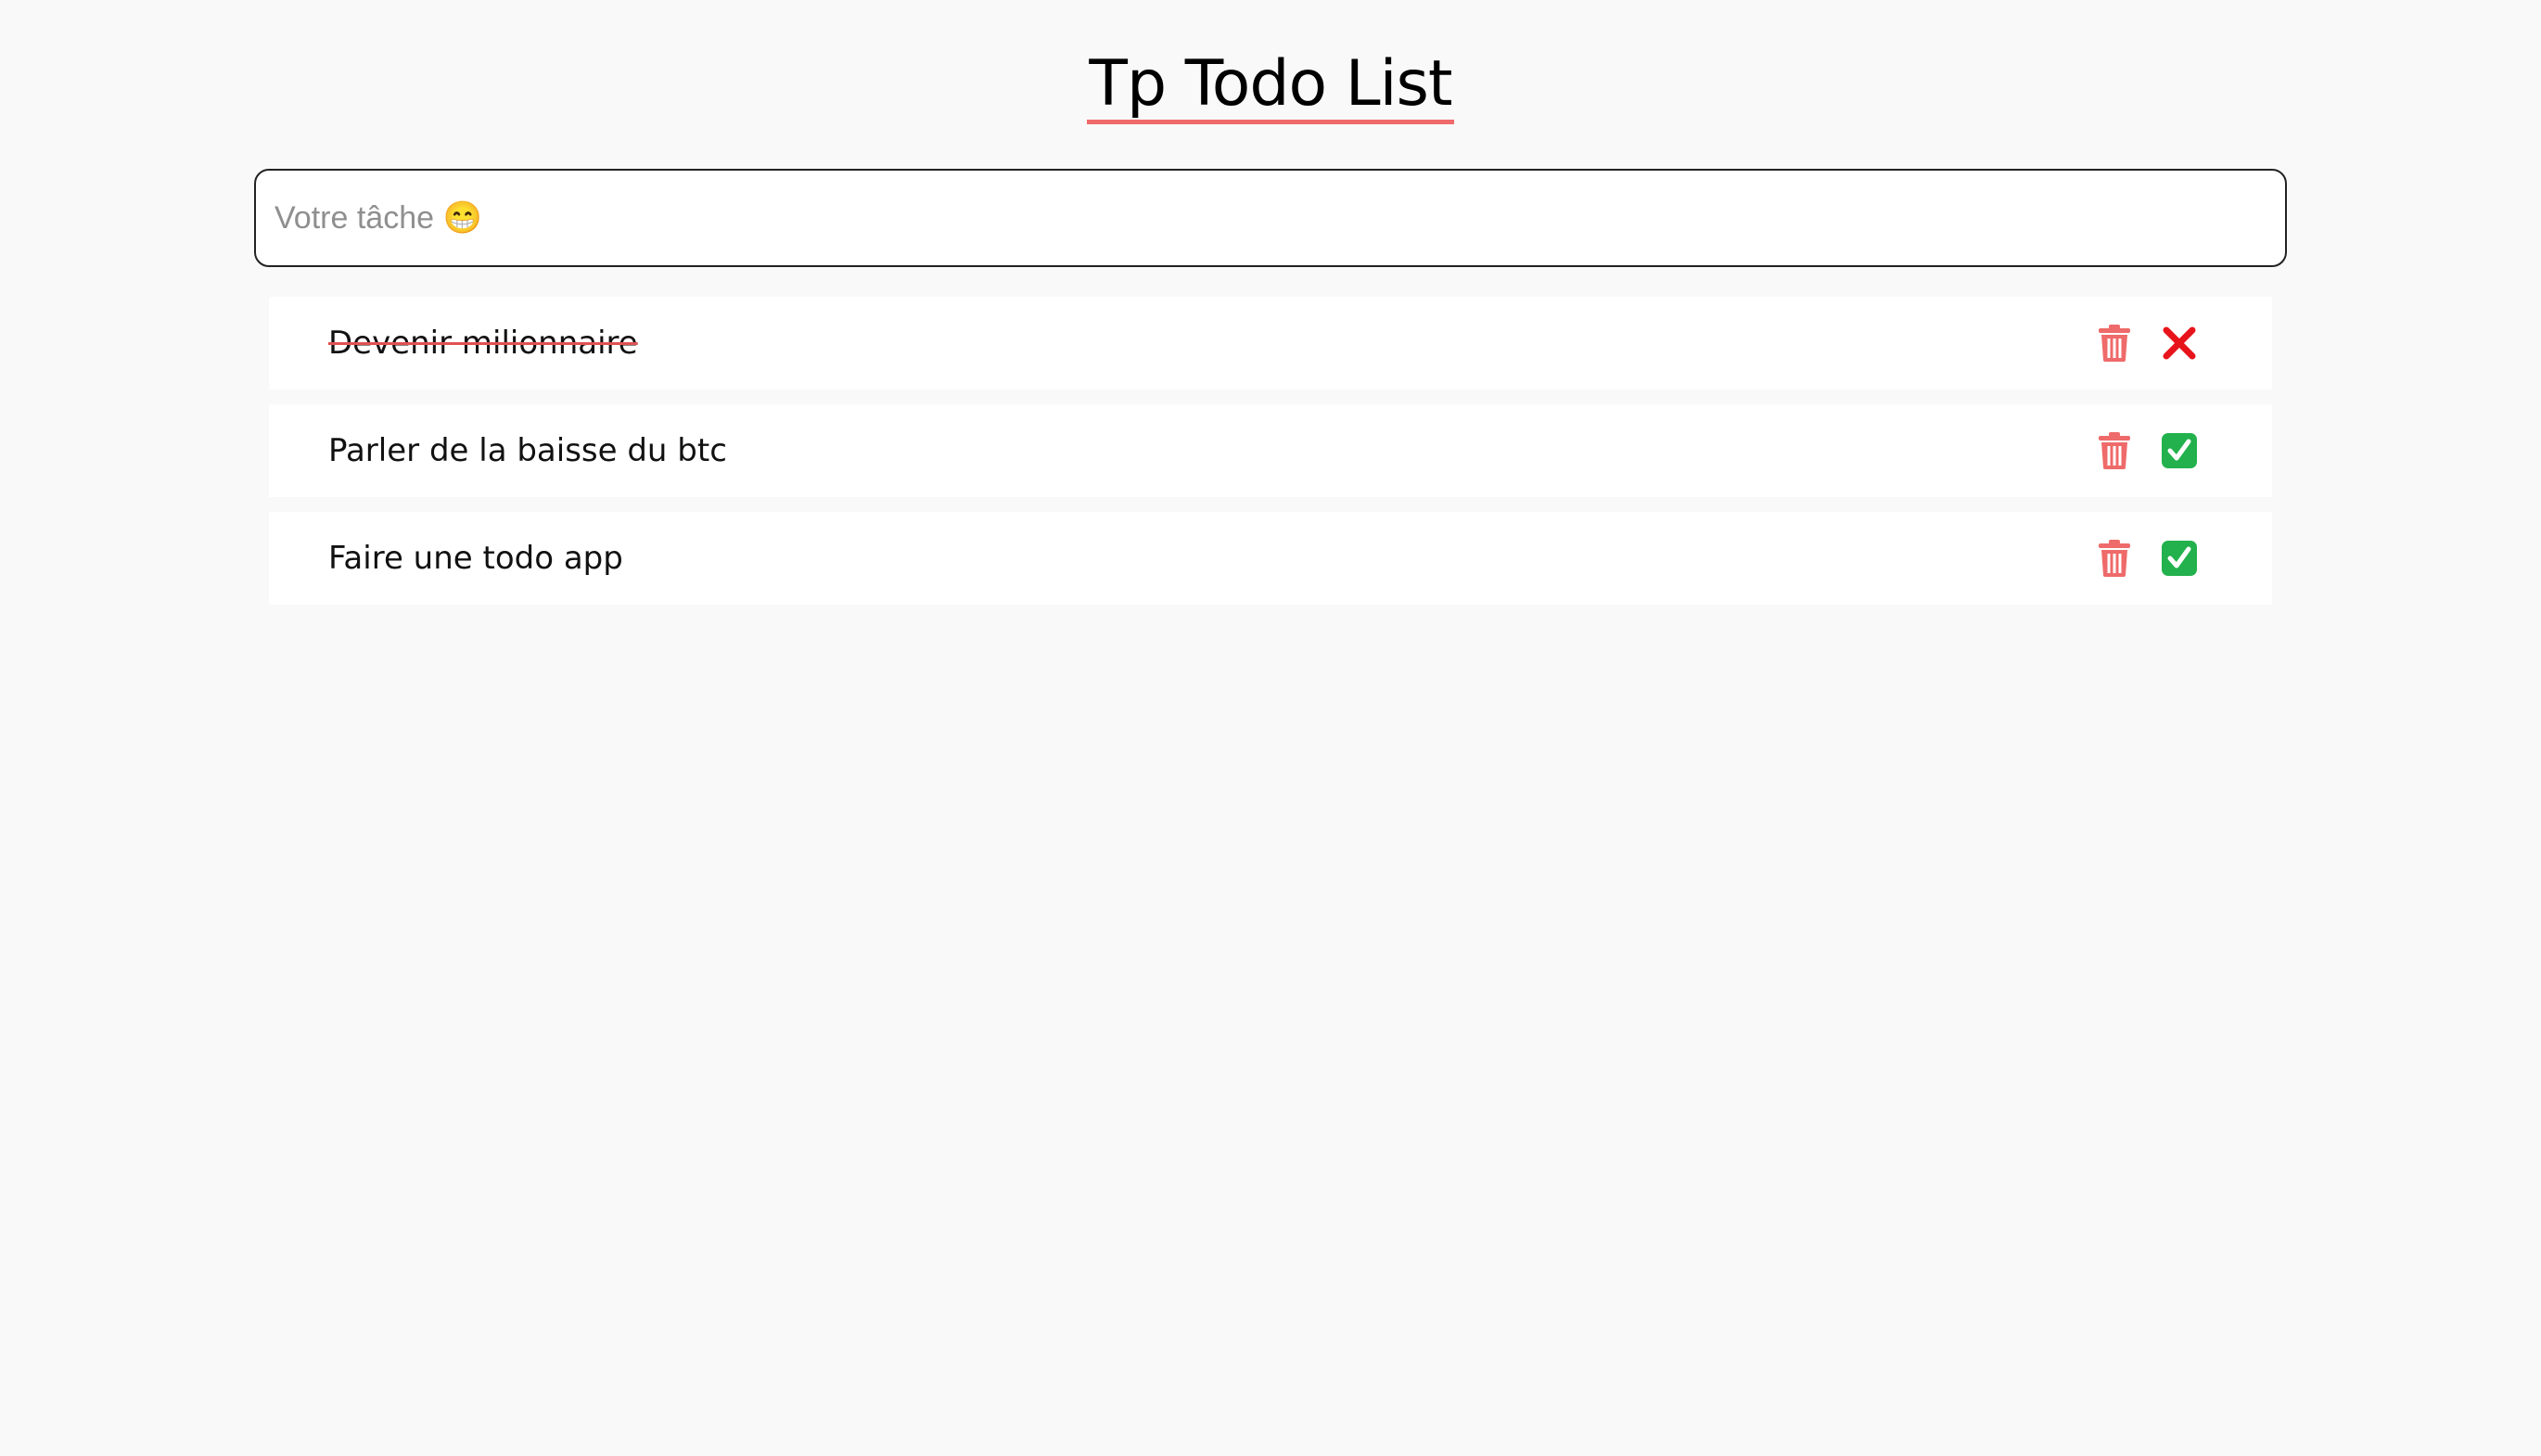  I want to click on todo-item: Devenir milionnaire, so click(1270, 343).